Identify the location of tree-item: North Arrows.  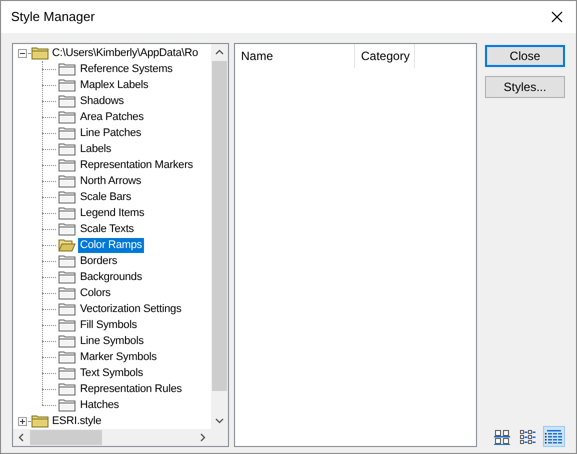
(111, 181).